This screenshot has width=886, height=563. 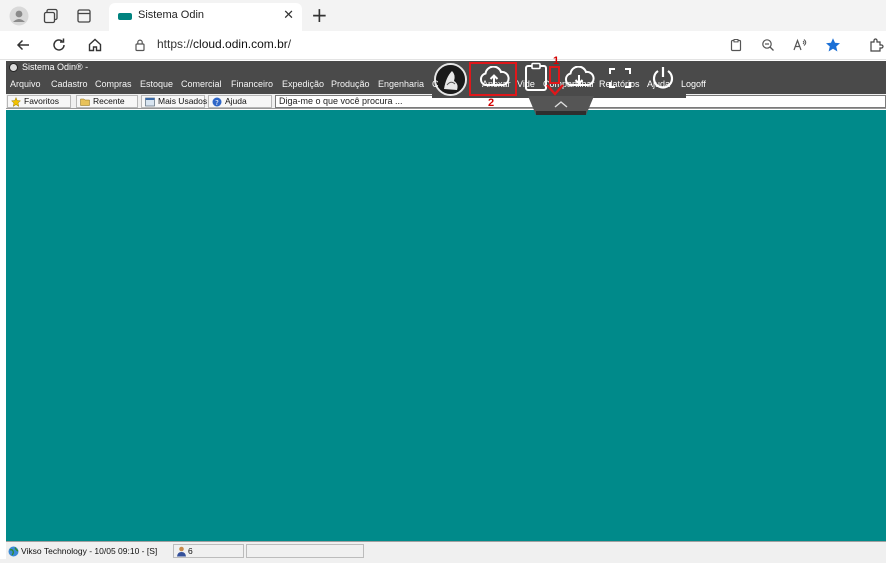 What do you see at coordinates (183, 101) in the screenshot?
I see `mais-usados-label: Mais Usados` at bounding box center [183, 101].